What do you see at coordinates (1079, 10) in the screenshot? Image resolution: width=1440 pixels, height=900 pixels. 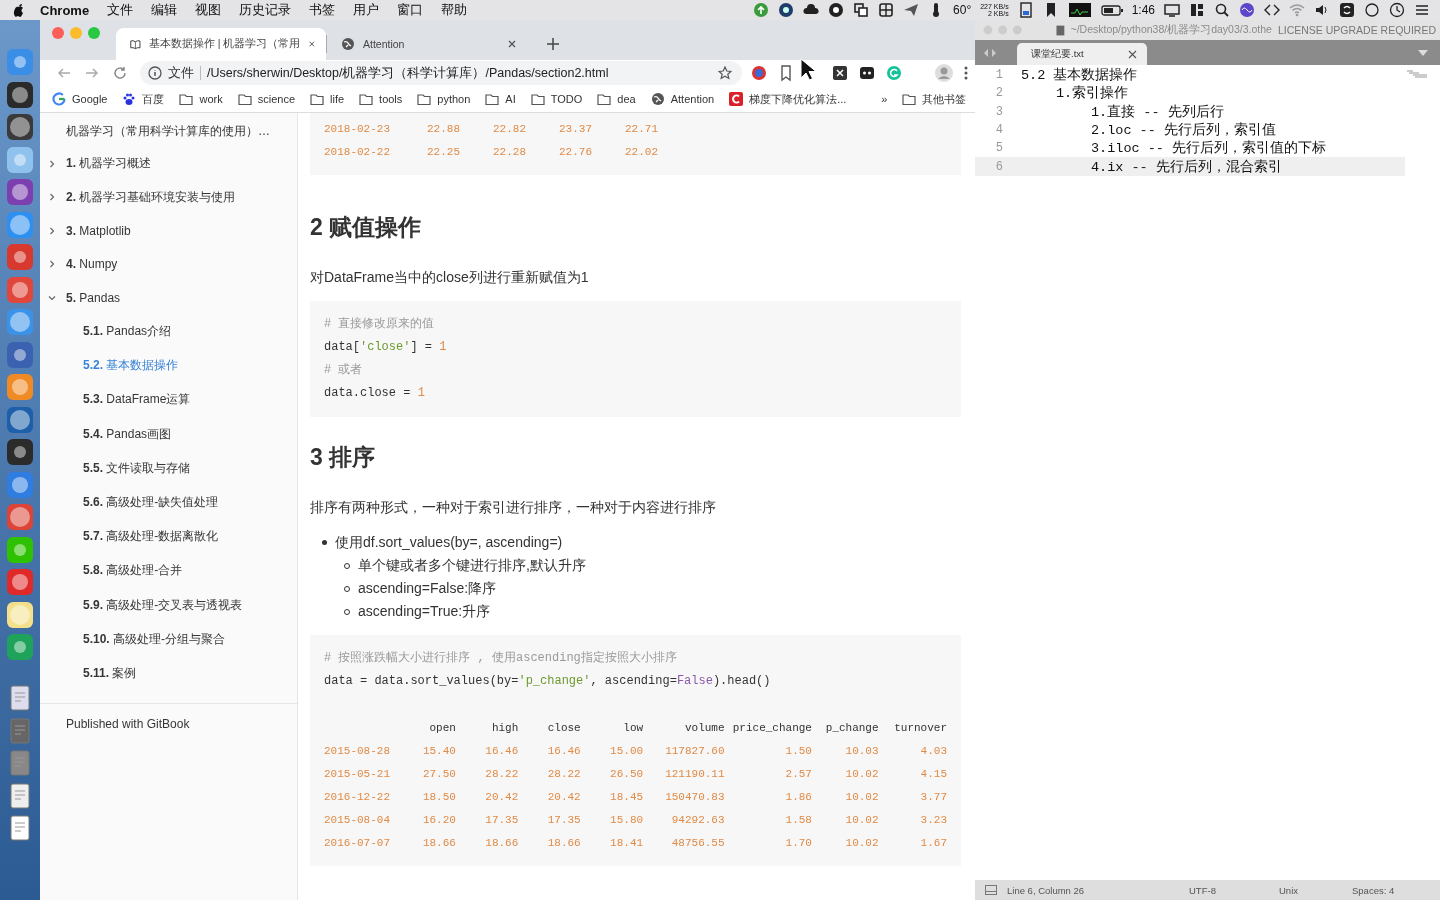 I see `monitor-icon` at bounding box center [1079, 10].